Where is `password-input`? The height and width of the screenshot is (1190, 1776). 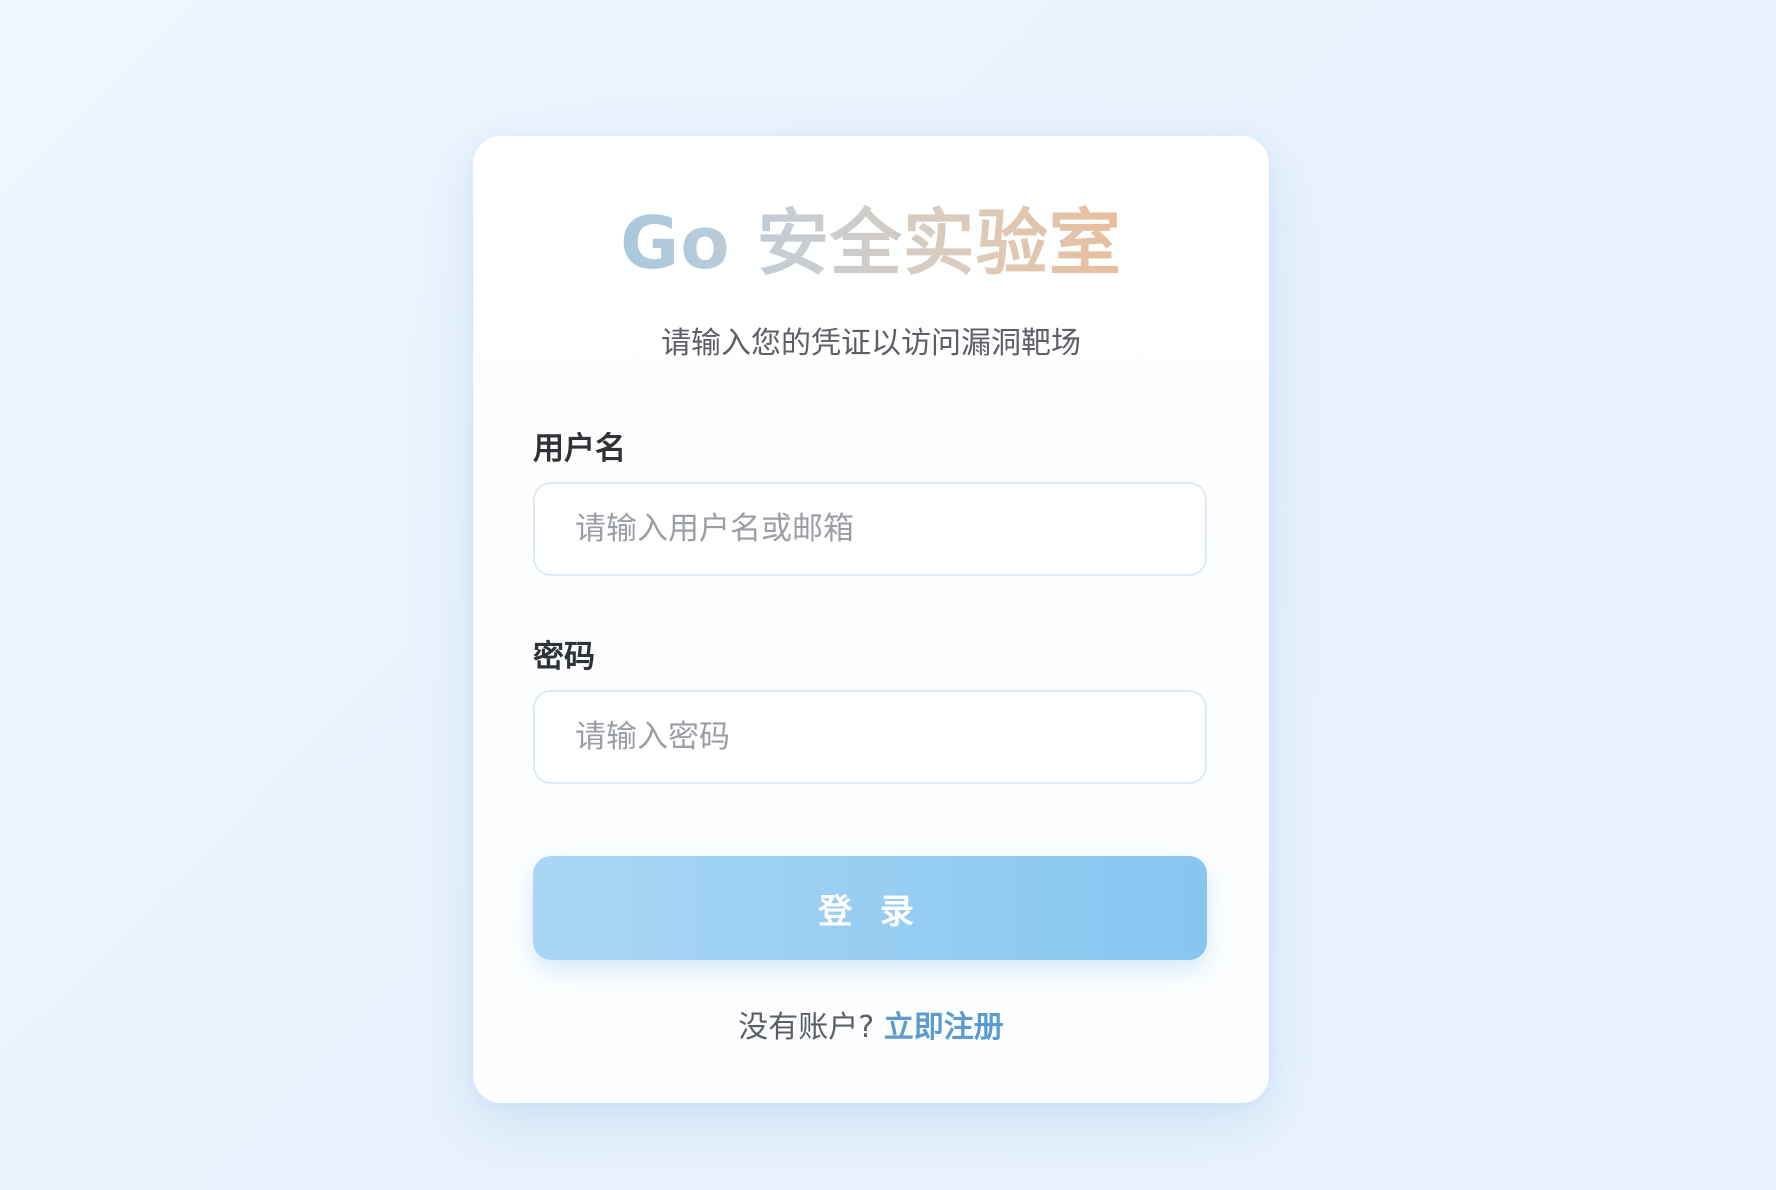
password-input is located at coordinates (870, 737).